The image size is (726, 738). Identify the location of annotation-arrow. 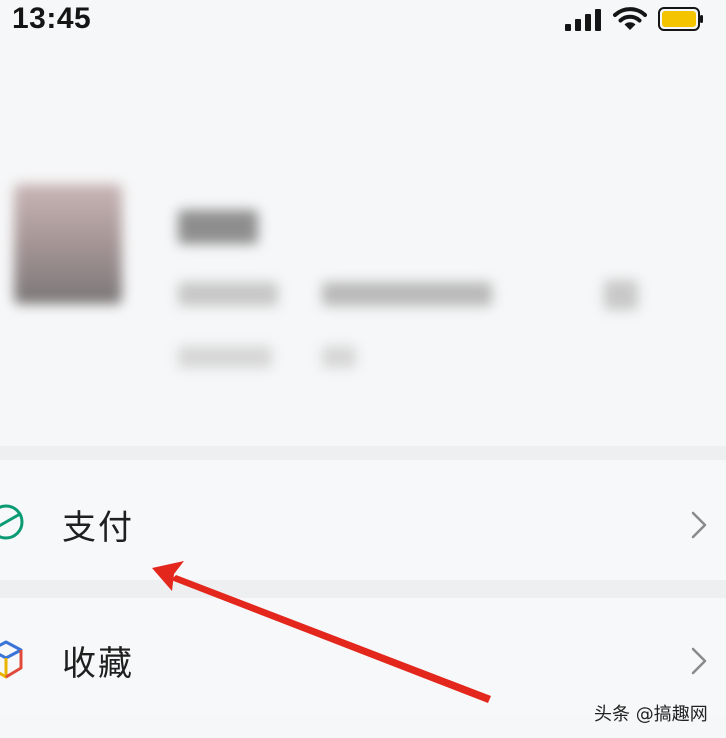
(321, 632).